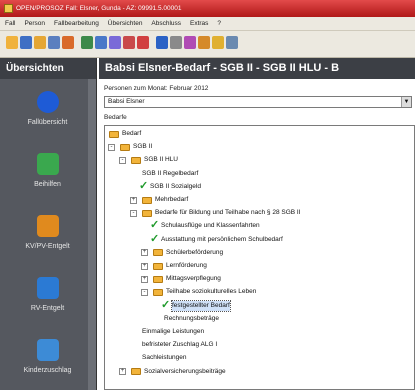  What do you see at coordinates (173, 332) in the screenshot?
I see `tree-node: Einmalige Leistungen` at bounding box center [173, 332].